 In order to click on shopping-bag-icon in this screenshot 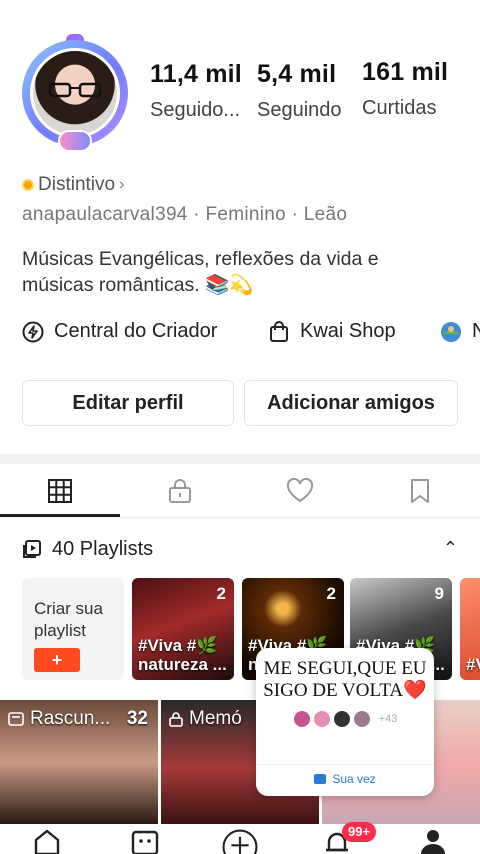, I will do `click(279, 331)`.